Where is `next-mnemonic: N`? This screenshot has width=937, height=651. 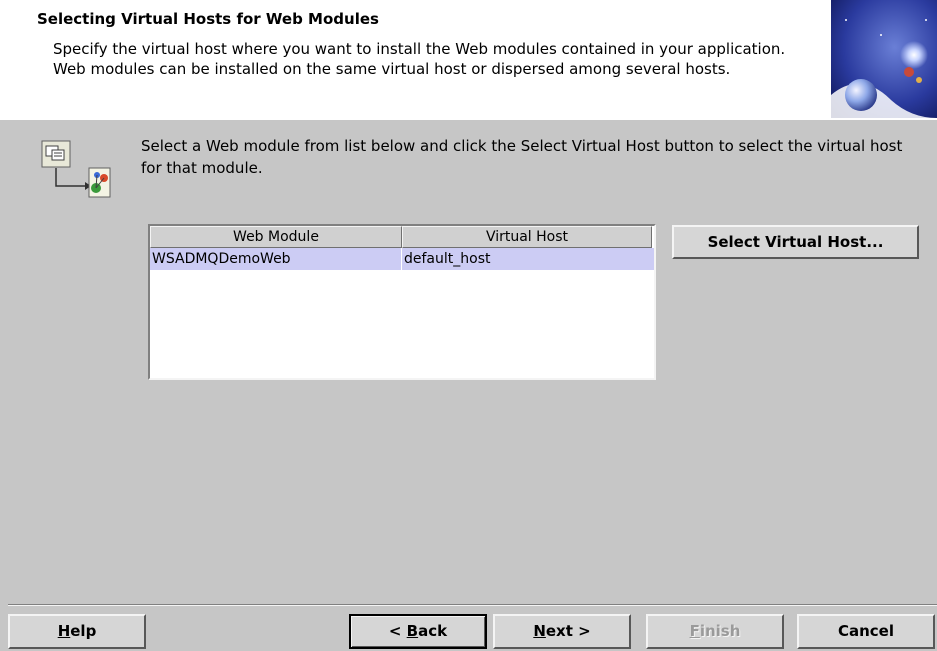 next-mnemonic: N is located at coordinates (539, 631).